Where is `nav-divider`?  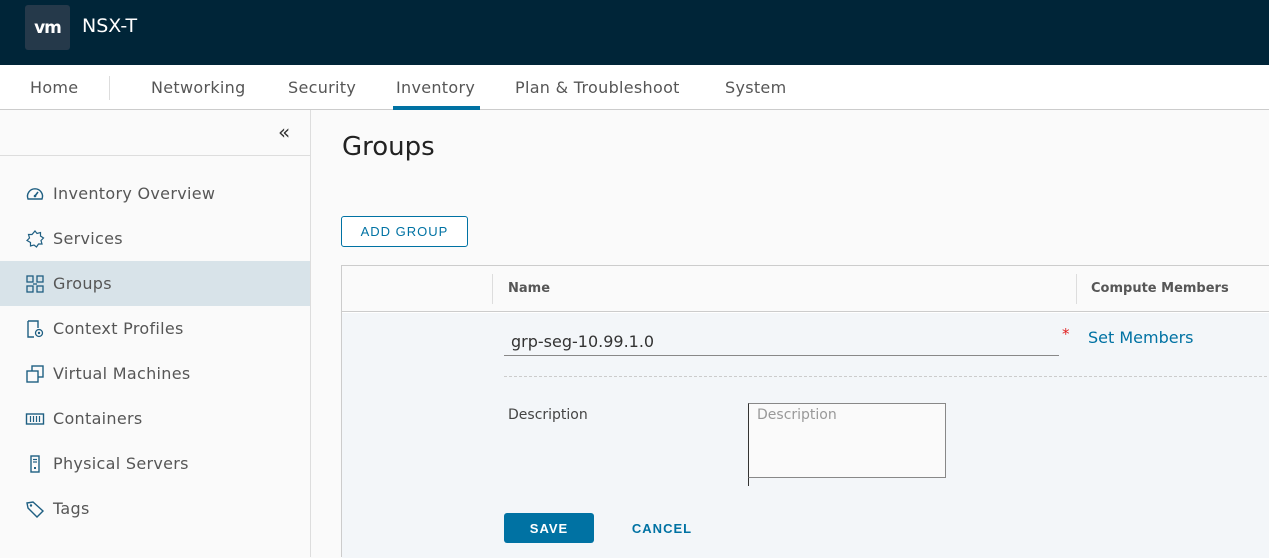
nav-divider is located at coordinates (109, 88).